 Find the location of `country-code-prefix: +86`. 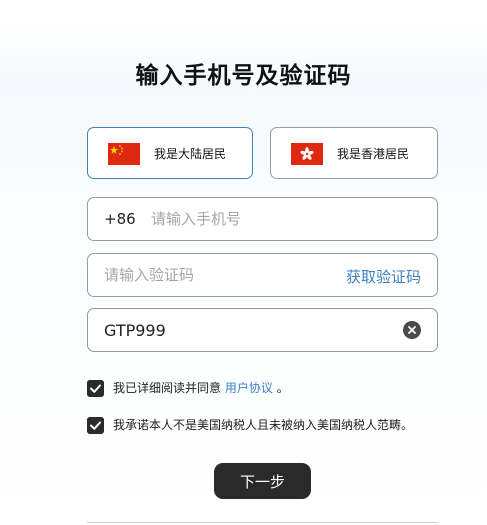

country-code-prefix: +86 is located at coordinates (120, 219).